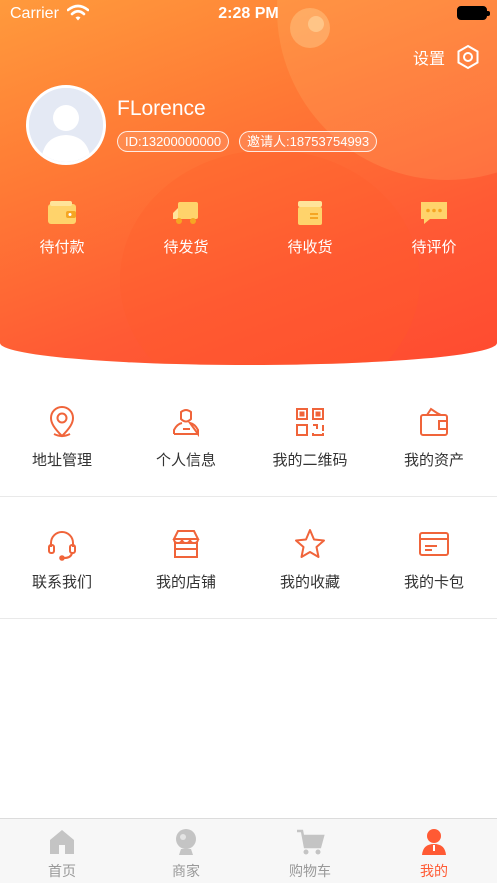 Image resolution: width=497 pixels, height=883 pixels. I want to click on menu-label: 我的卡包, so click(433, 582).